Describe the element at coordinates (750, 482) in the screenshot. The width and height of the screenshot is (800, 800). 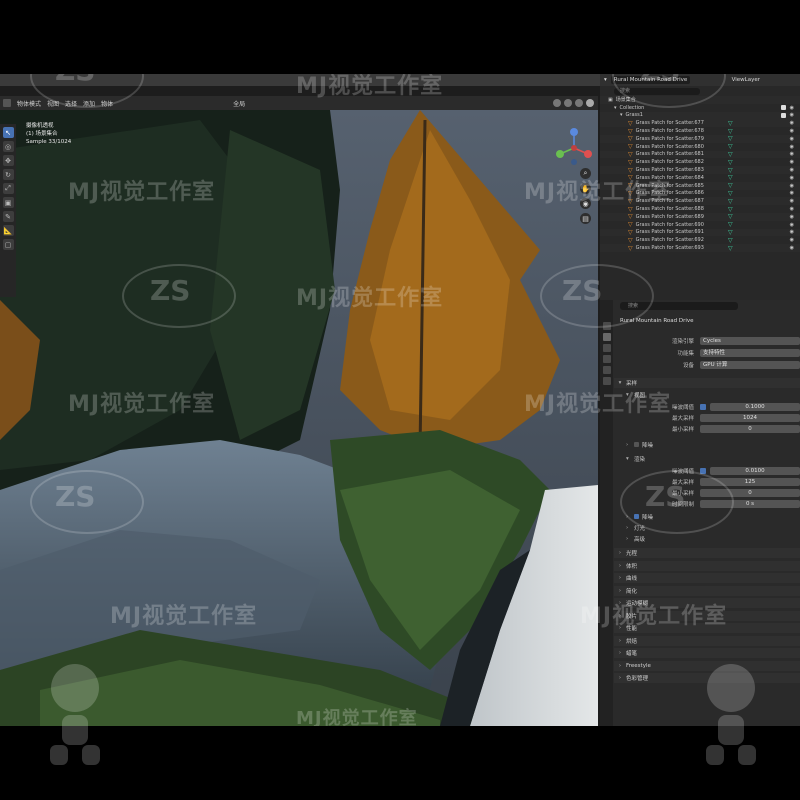
I see `render-max-samples-field: 125` at that location.